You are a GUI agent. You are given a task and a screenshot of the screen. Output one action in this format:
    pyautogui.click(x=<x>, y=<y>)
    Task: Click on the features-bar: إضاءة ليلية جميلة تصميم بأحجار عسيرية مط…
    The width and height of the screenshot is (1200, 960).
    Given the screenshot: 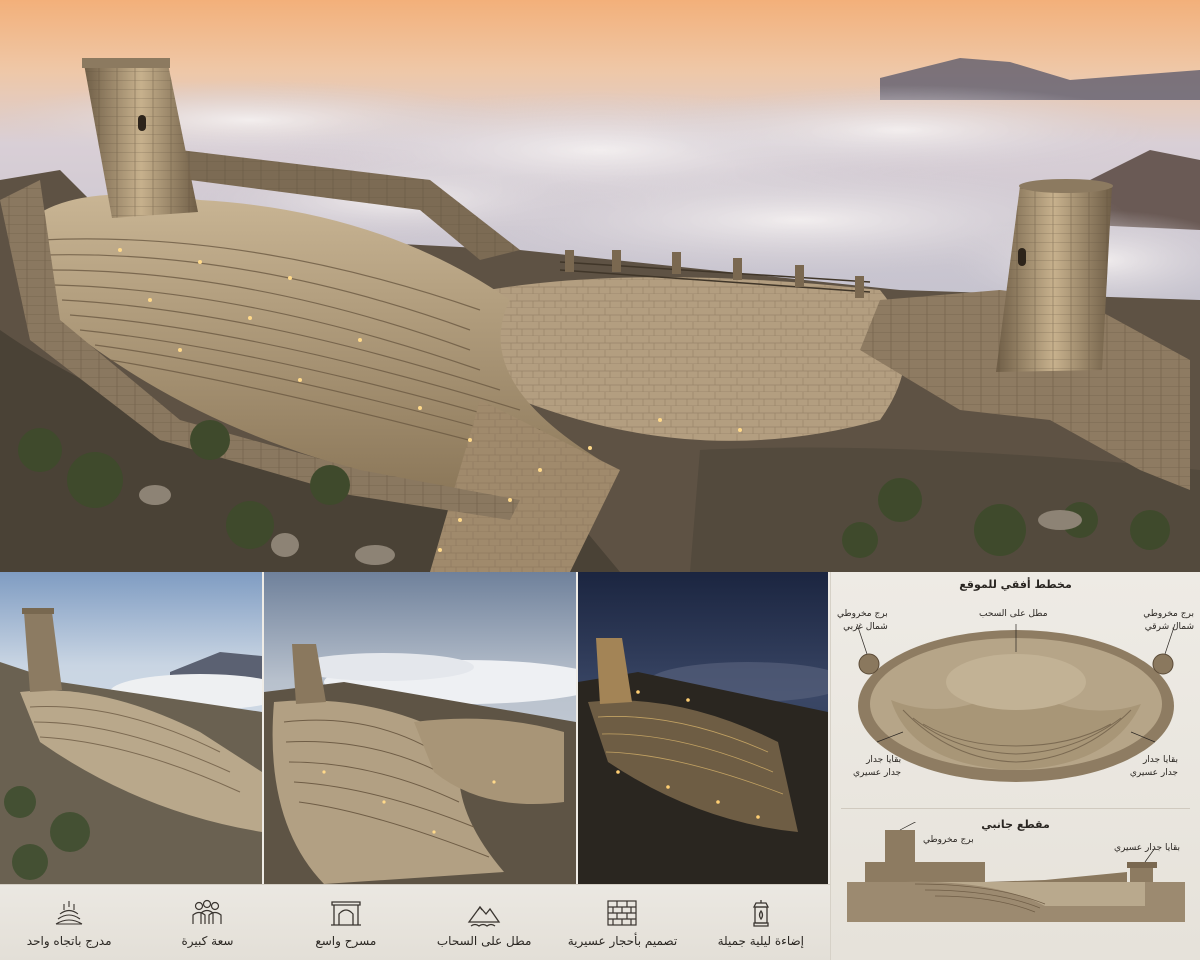 What is the action you would take?
    pyautogui.click(x=415, y=922)
    